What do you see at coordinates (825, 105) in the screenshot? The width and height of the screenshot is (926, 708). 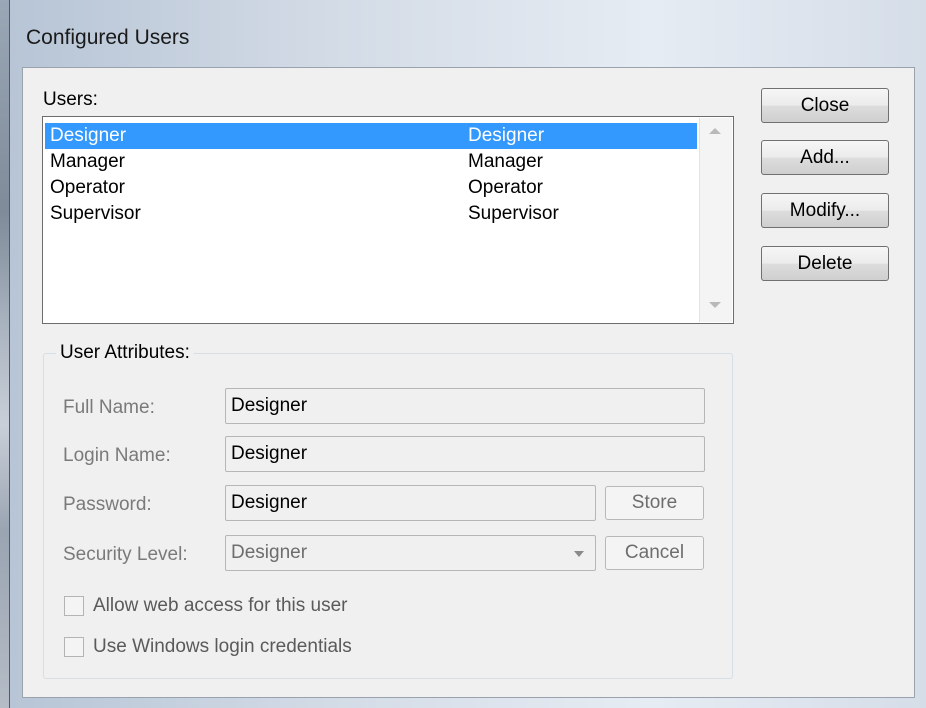 I see `close-button: Close` at bounding box center [825, 105].